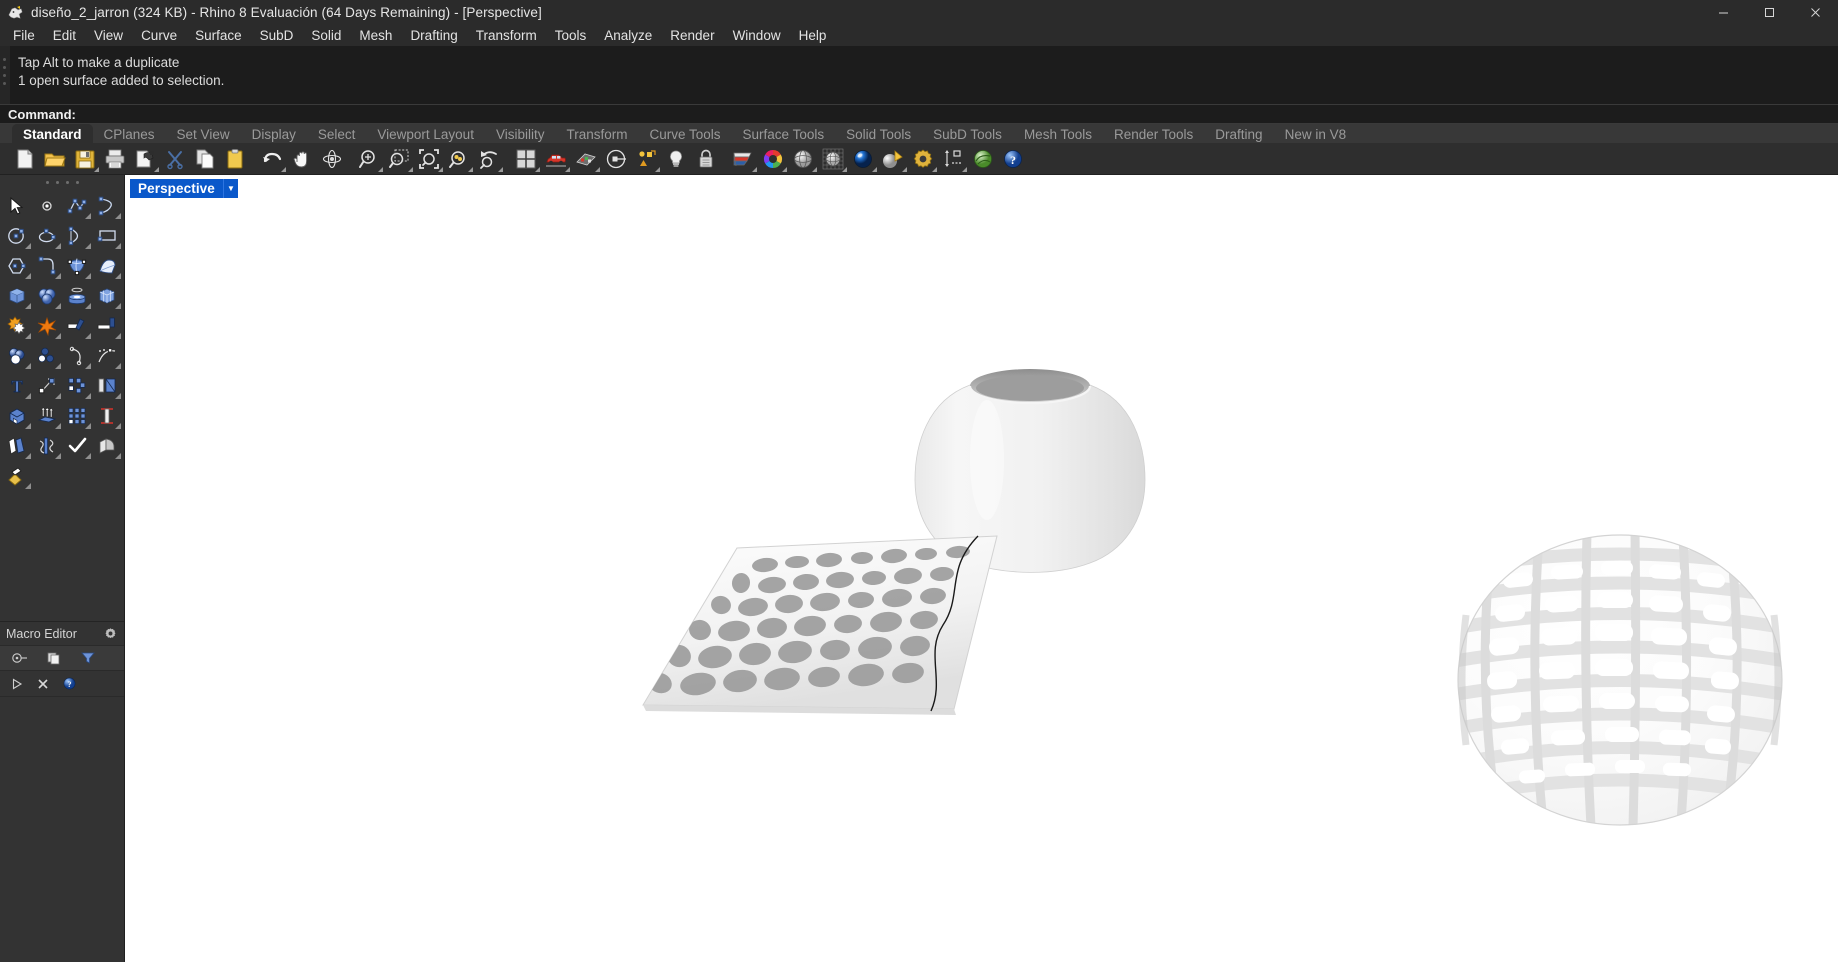 Image resolution: width=1838 pixels, height=962 pixels. I want to click on control-points-icon, so click(107, 356).